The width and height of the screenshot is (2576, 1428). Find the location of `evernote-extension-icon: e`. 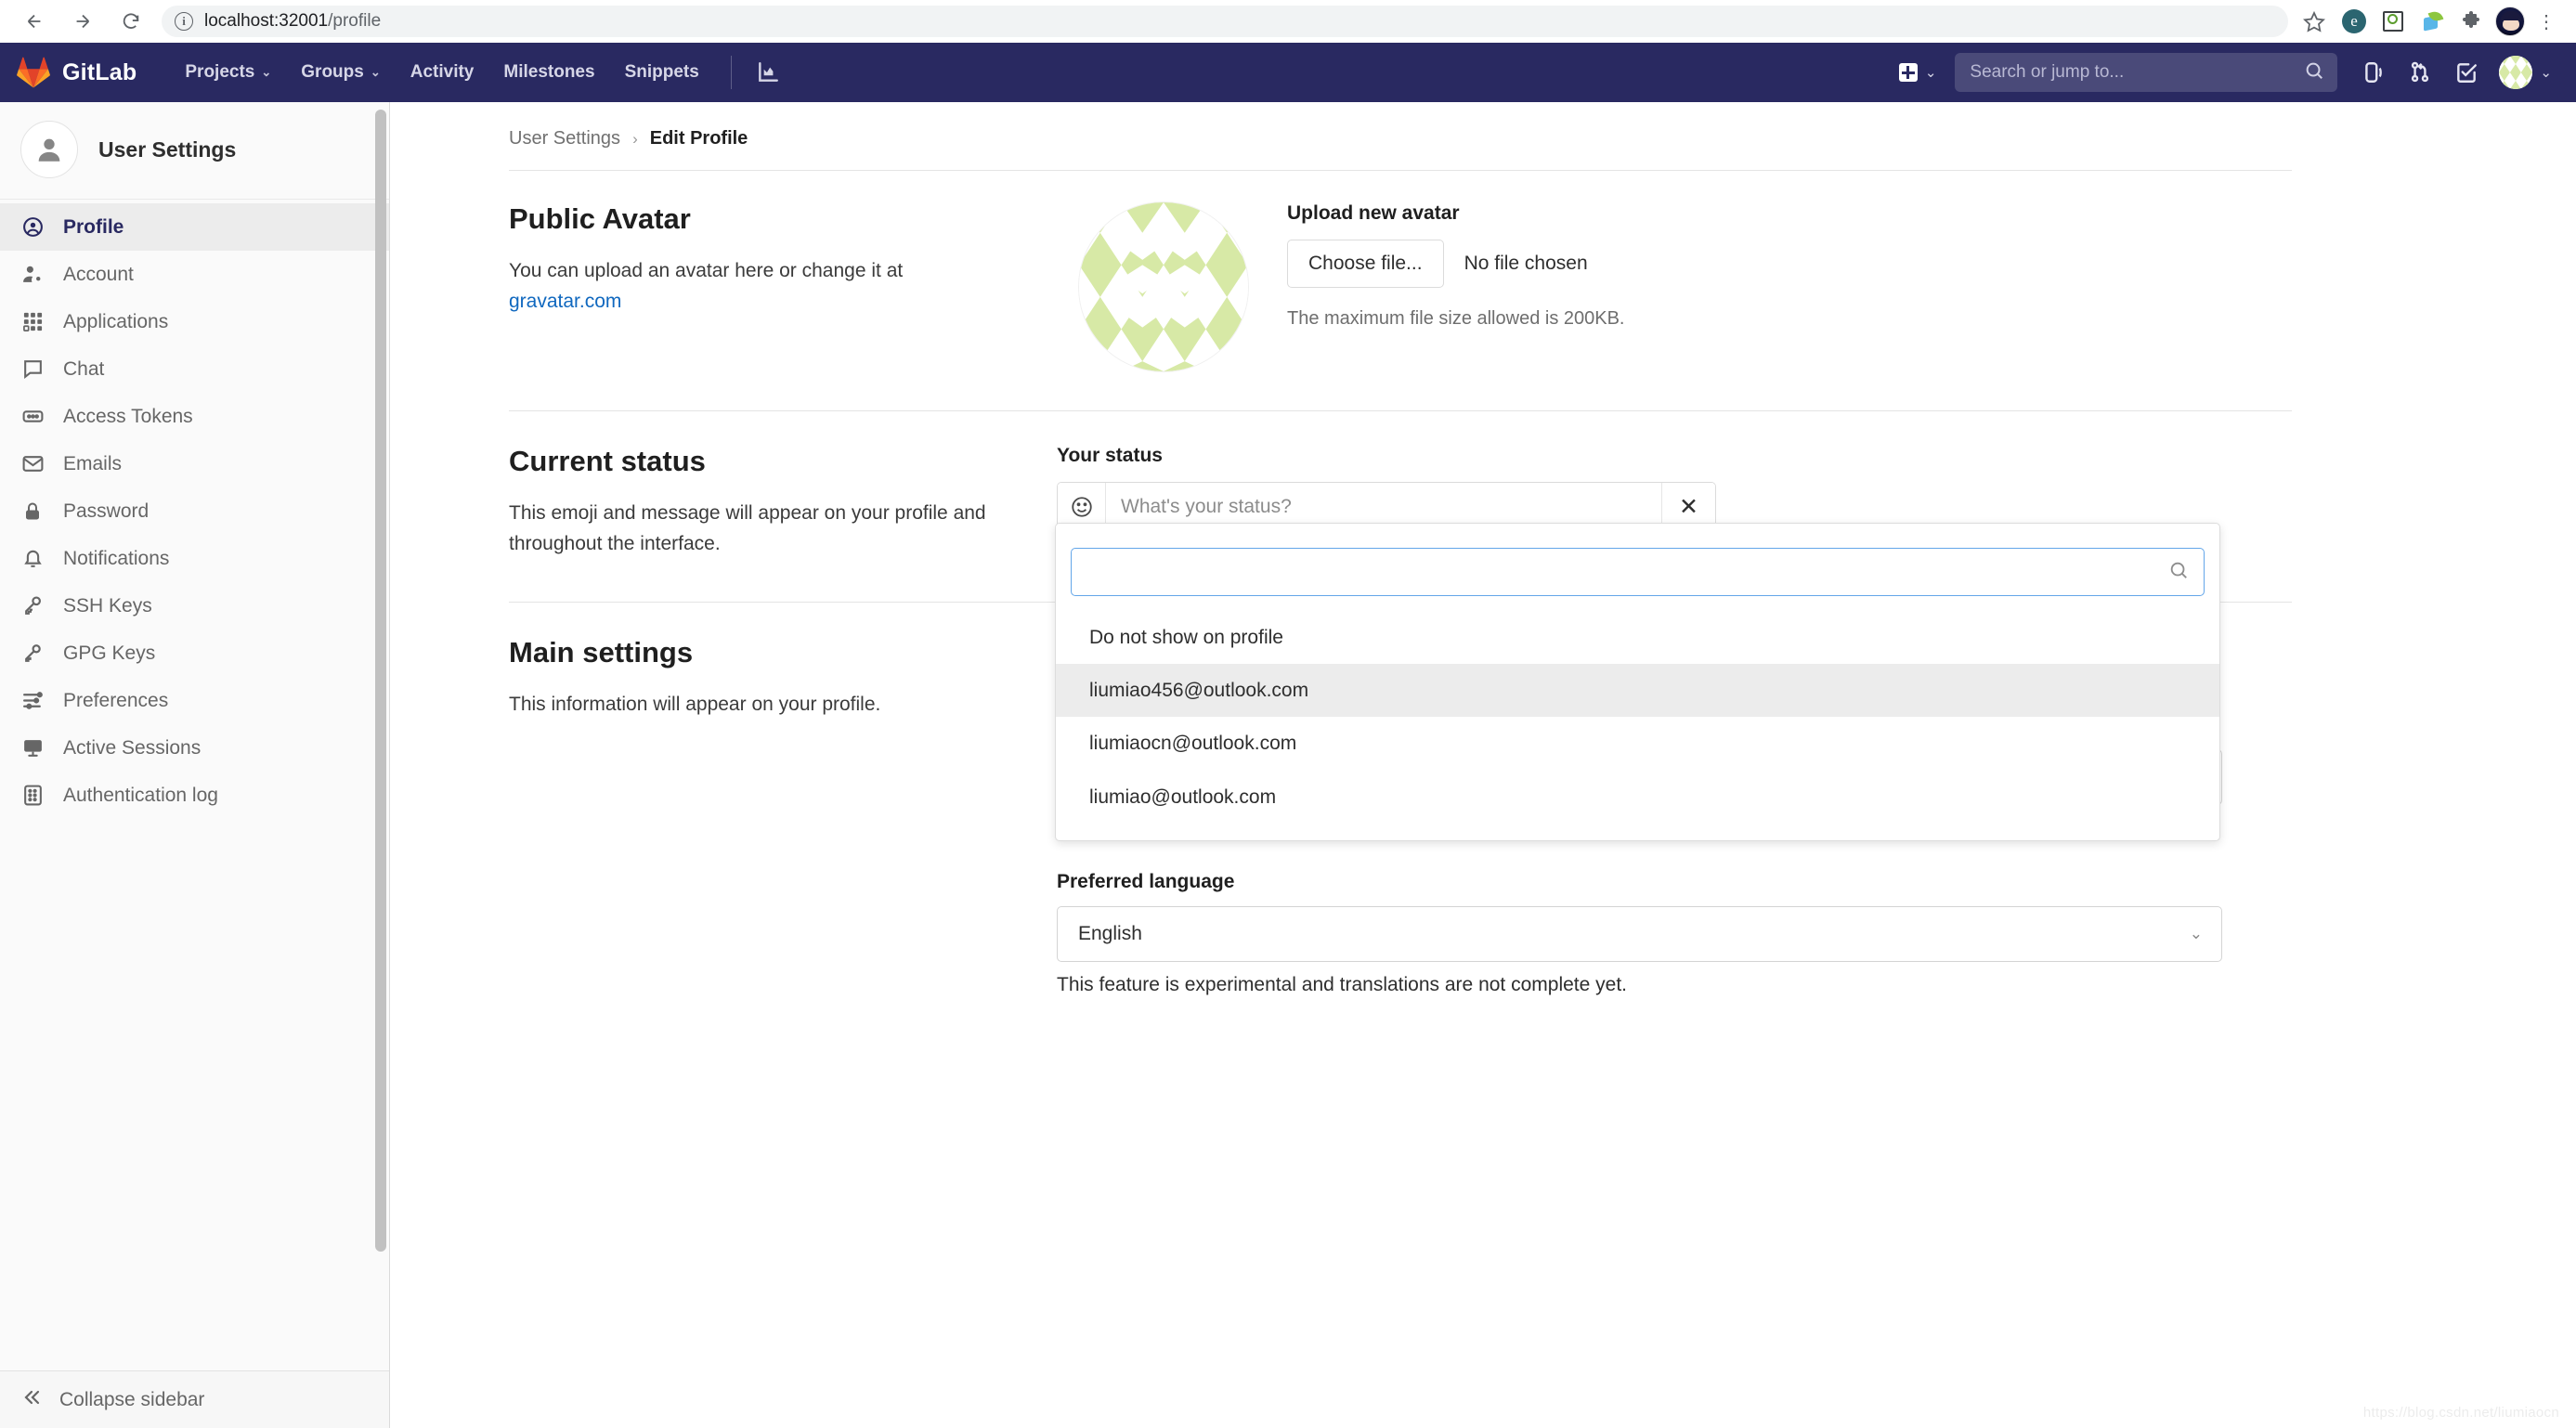

evernote-extension-icon: e is located at coordinates (2354, 21).